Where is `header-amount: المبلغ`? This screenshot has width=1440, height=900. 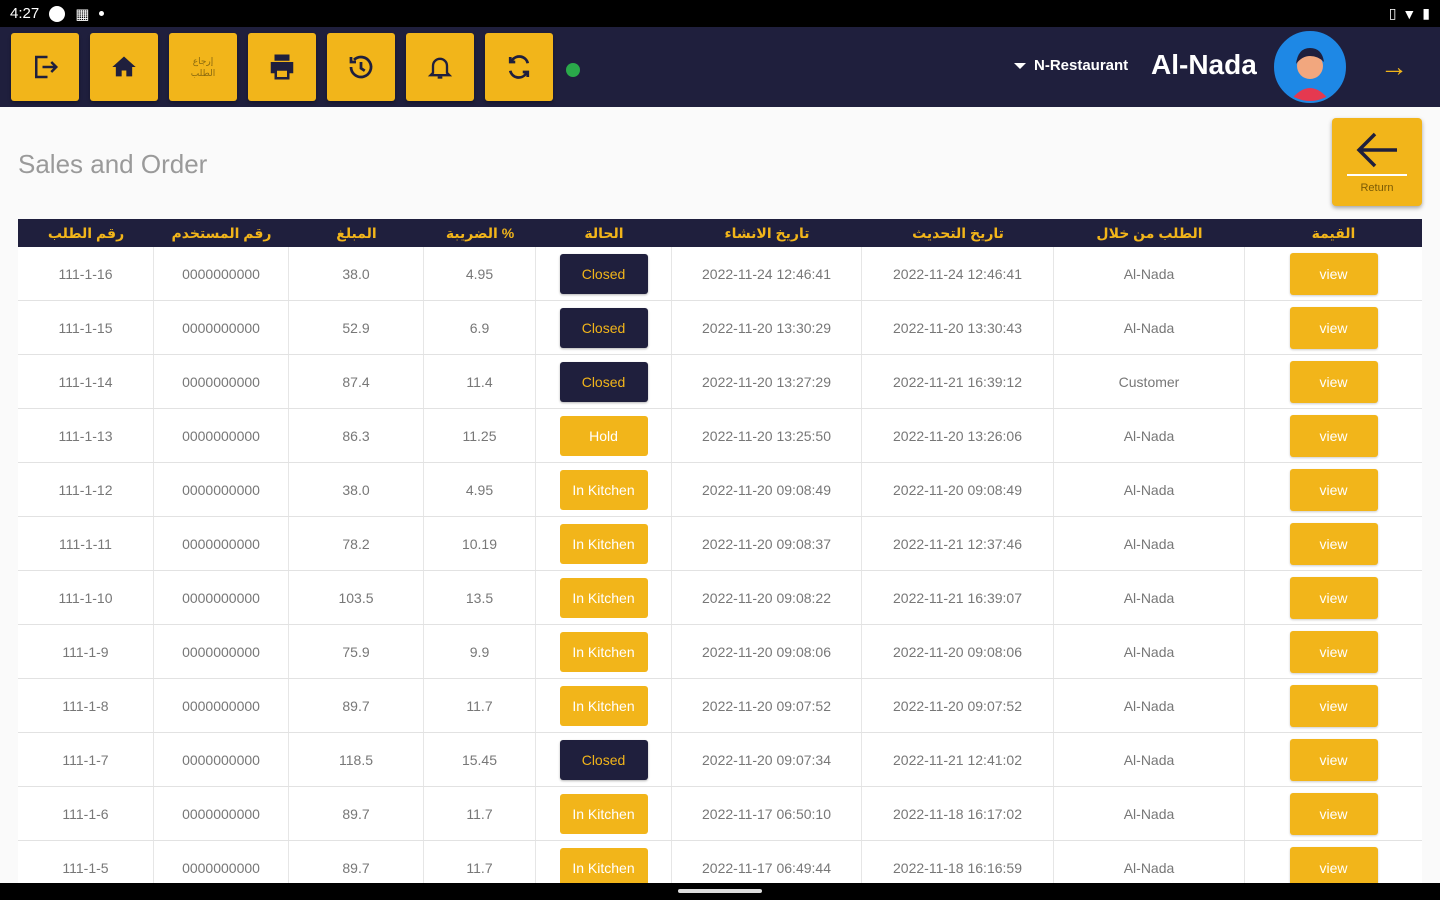 header-amount: المبلغ is located at coordinates (356, 232).